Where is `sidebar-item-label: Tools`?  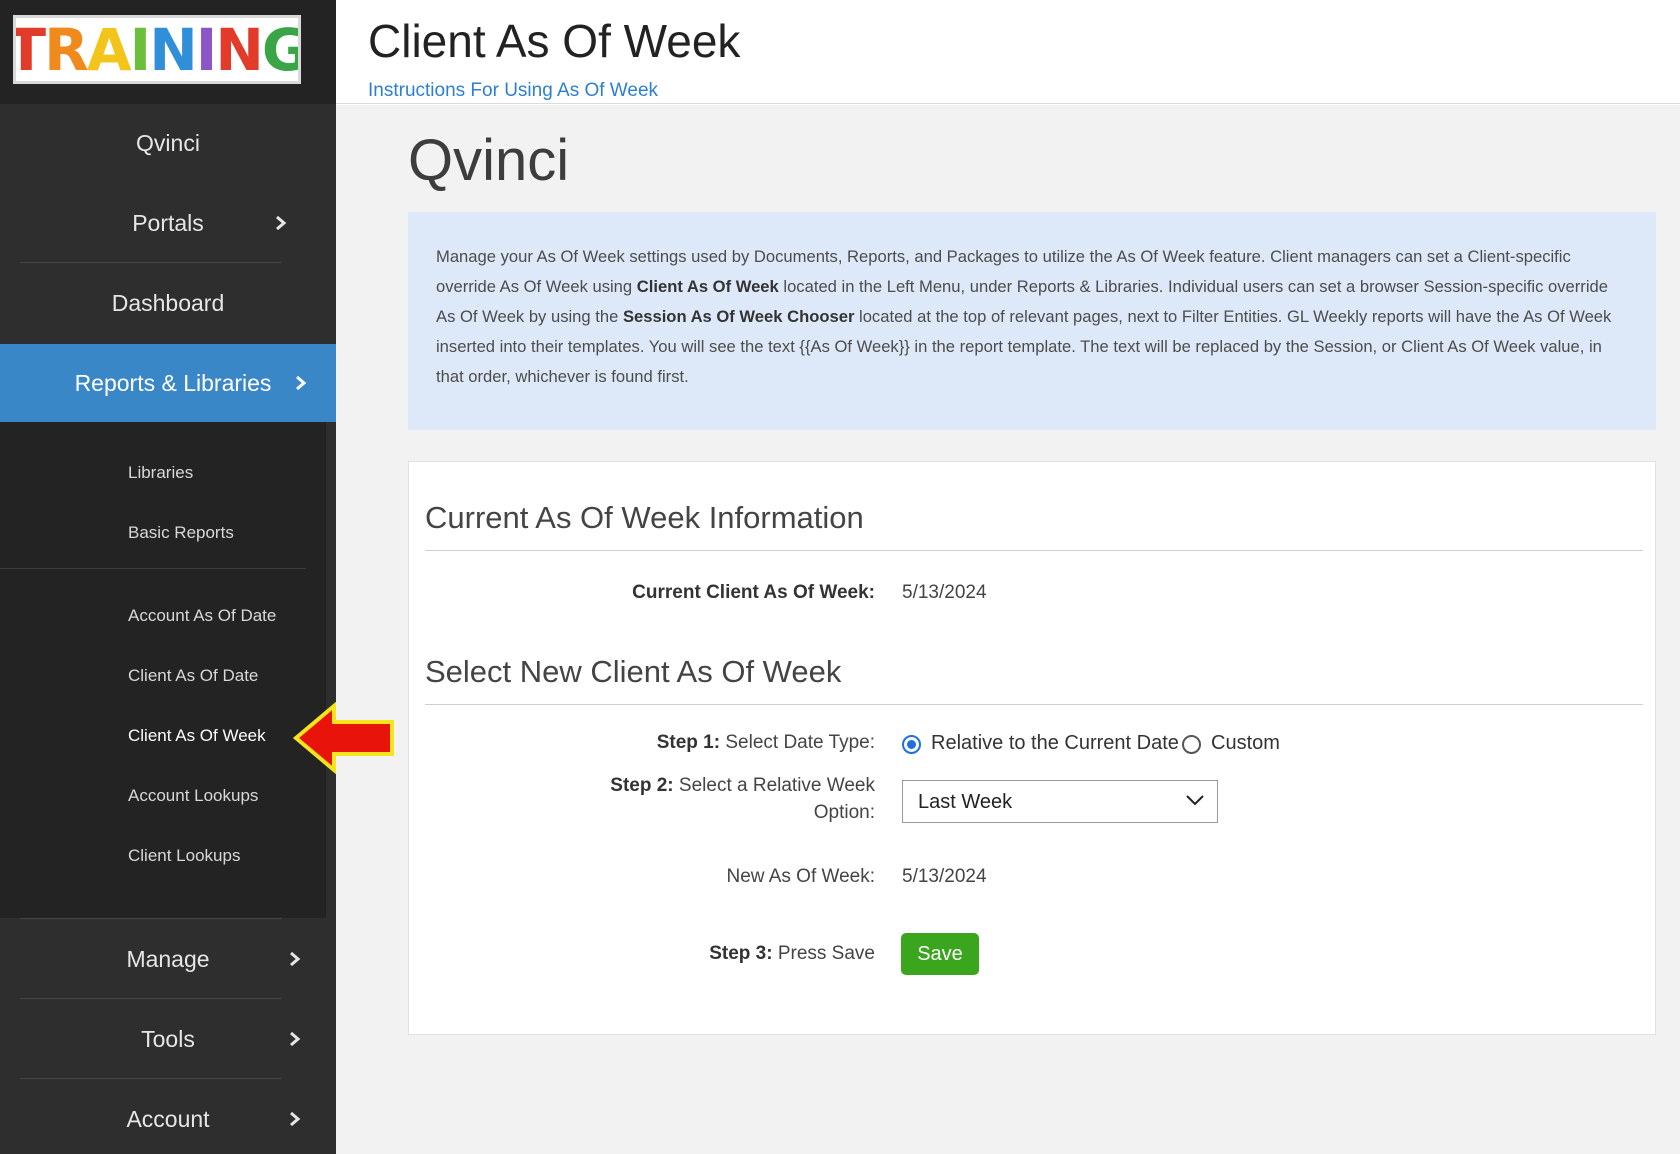
sidebar-item-label: Tools is located at coordinates (168, 1038).